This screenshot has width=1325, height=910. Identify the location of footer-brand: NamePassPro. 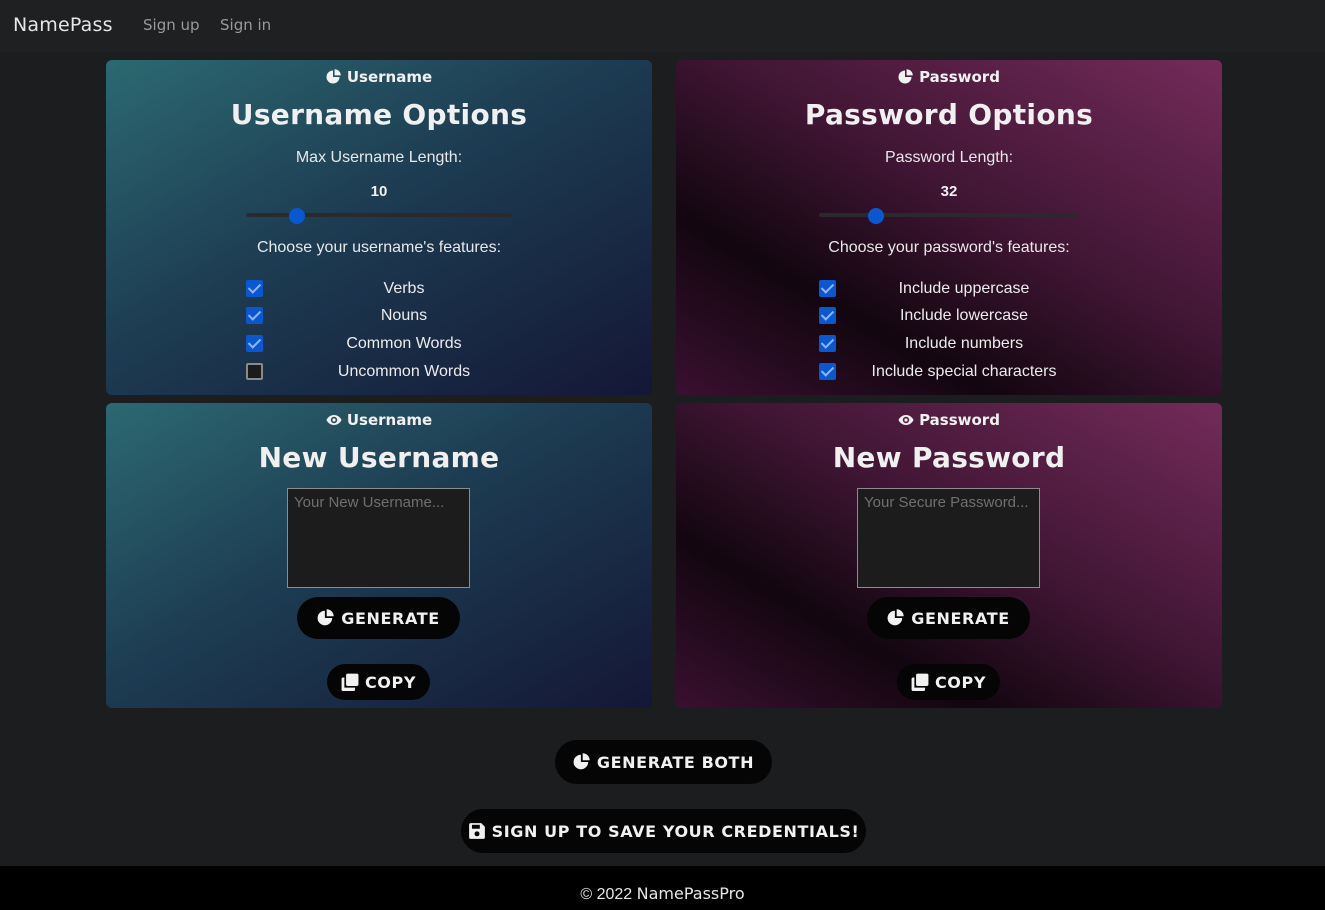
(690, 893).